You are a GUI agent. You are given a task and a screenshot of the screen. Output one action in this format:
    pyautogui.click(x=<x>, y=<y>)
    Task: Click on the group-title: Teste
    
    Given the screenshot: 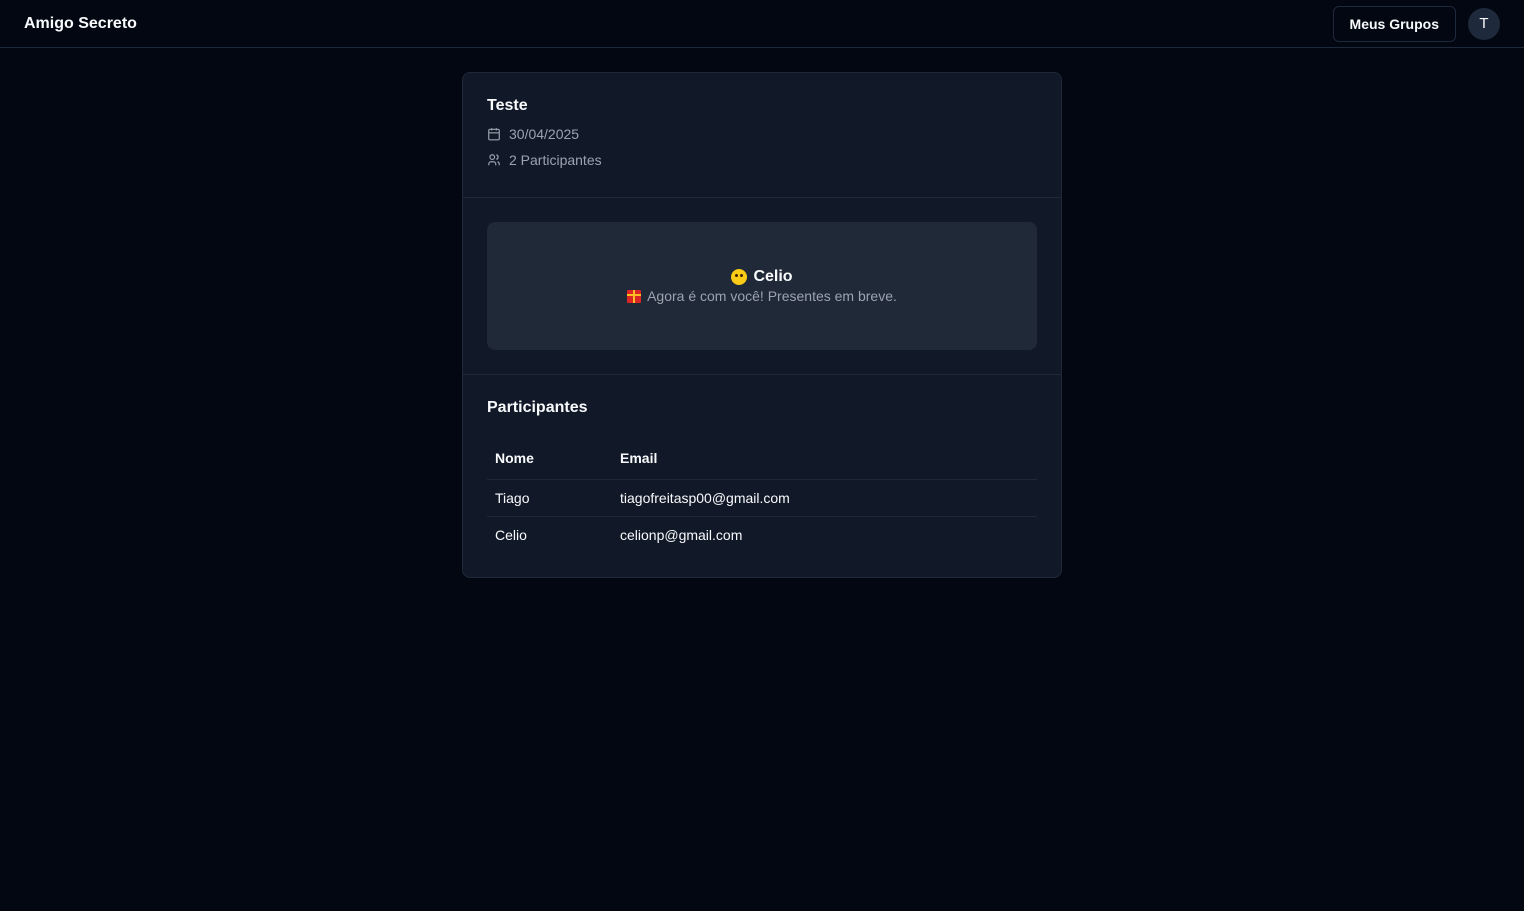 What is the action you would take?
    pyautogui.click(x=507, y=105)
    